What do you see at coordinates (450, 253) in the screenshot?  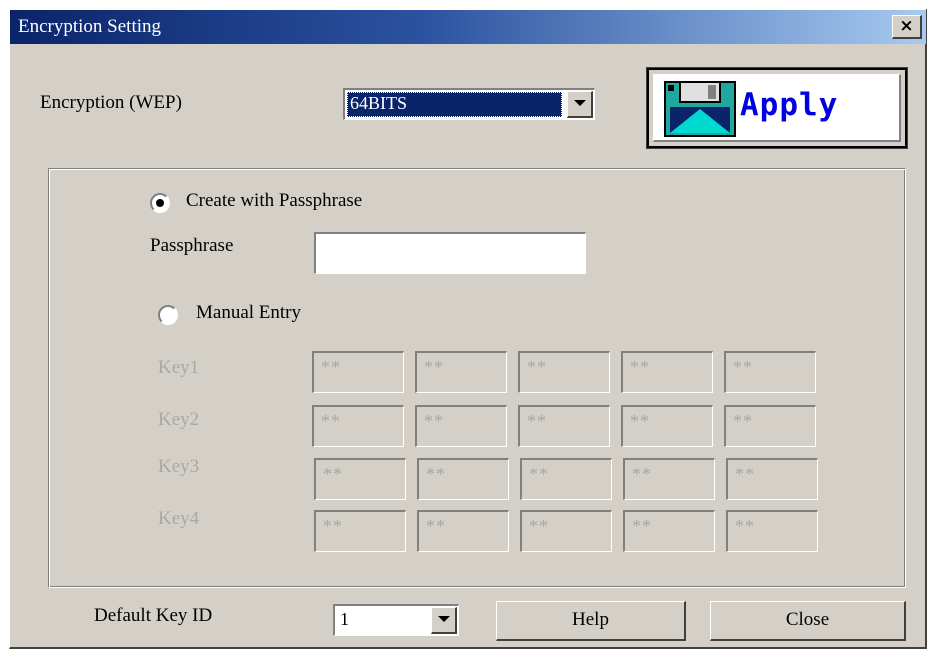 I see `passphrase-input` at bounding box center [450, 253].